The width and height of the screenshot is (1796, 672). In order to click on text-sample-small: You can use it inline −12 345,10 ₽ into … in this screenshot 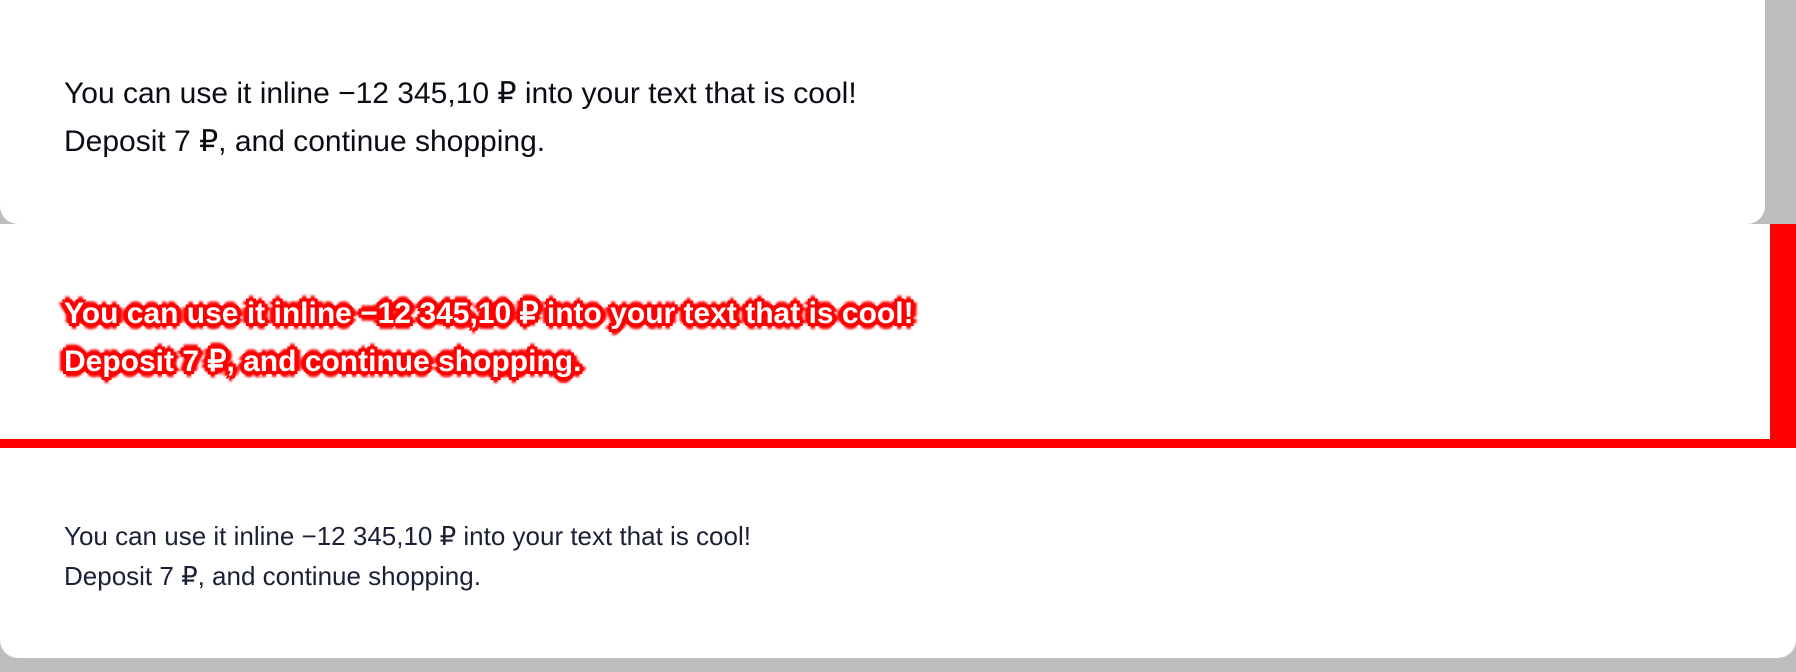, I will do `click(407, 556)`.